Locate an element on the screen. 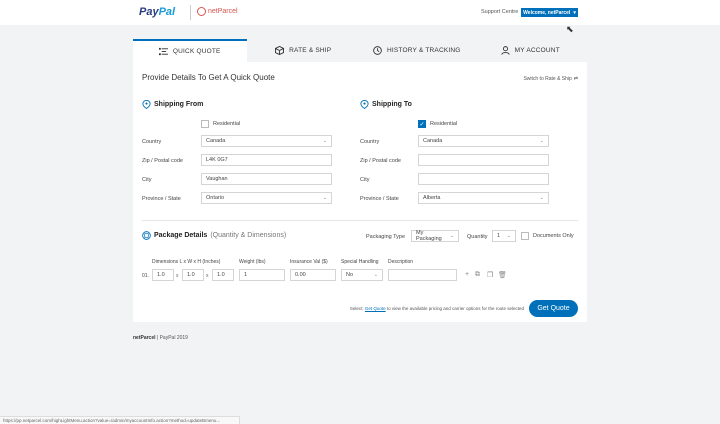 The height and width of the screenshot is (424, 720). insurance-input: 0.00 is located at coordinates (313, 275).